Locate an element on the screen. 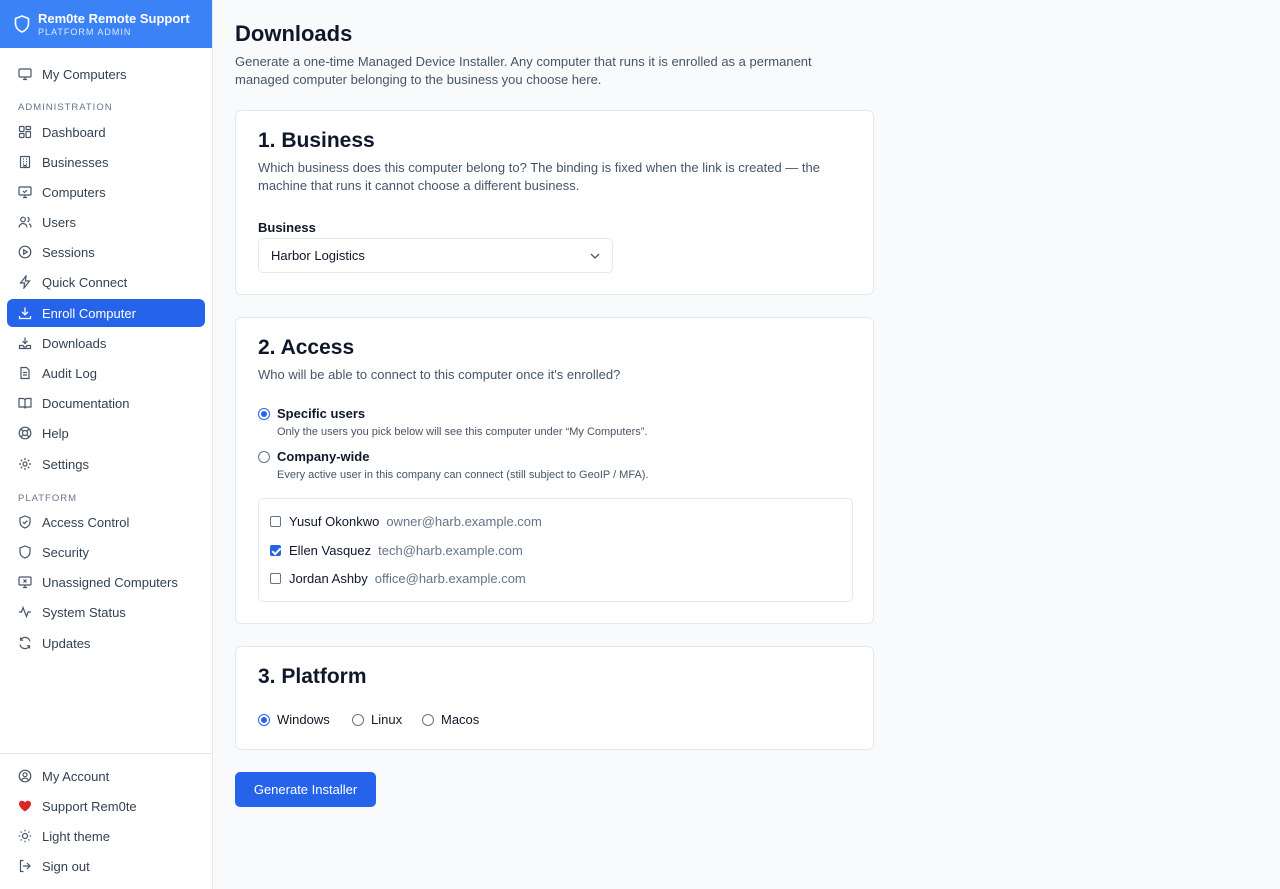 The height and width of the screenshot is (889, 1280). sidebar-item-settings: Settings is located at coordinates (106, 464).